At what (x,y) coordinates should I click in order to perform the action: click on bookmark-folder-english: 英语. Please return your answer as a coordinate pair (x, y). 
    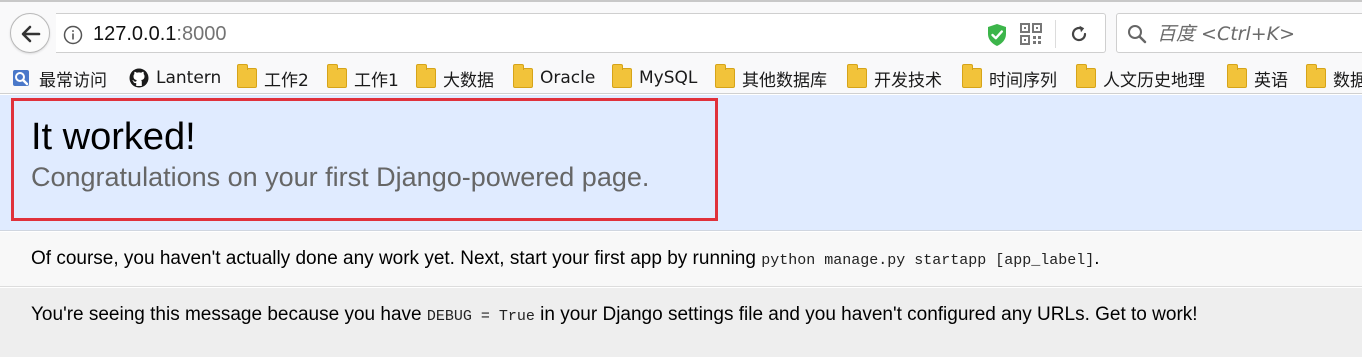
    Looking at the image, I should click on (1257, 77).